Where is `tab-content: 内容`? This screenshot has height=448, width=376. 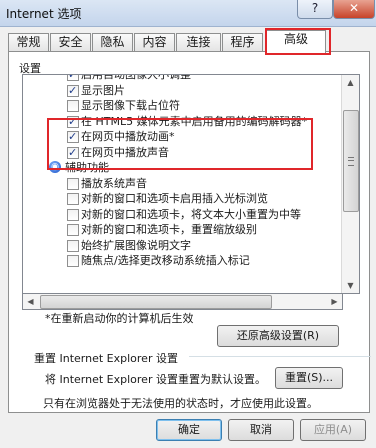
tab-content: 内容 is located at coordinates (154, 42).